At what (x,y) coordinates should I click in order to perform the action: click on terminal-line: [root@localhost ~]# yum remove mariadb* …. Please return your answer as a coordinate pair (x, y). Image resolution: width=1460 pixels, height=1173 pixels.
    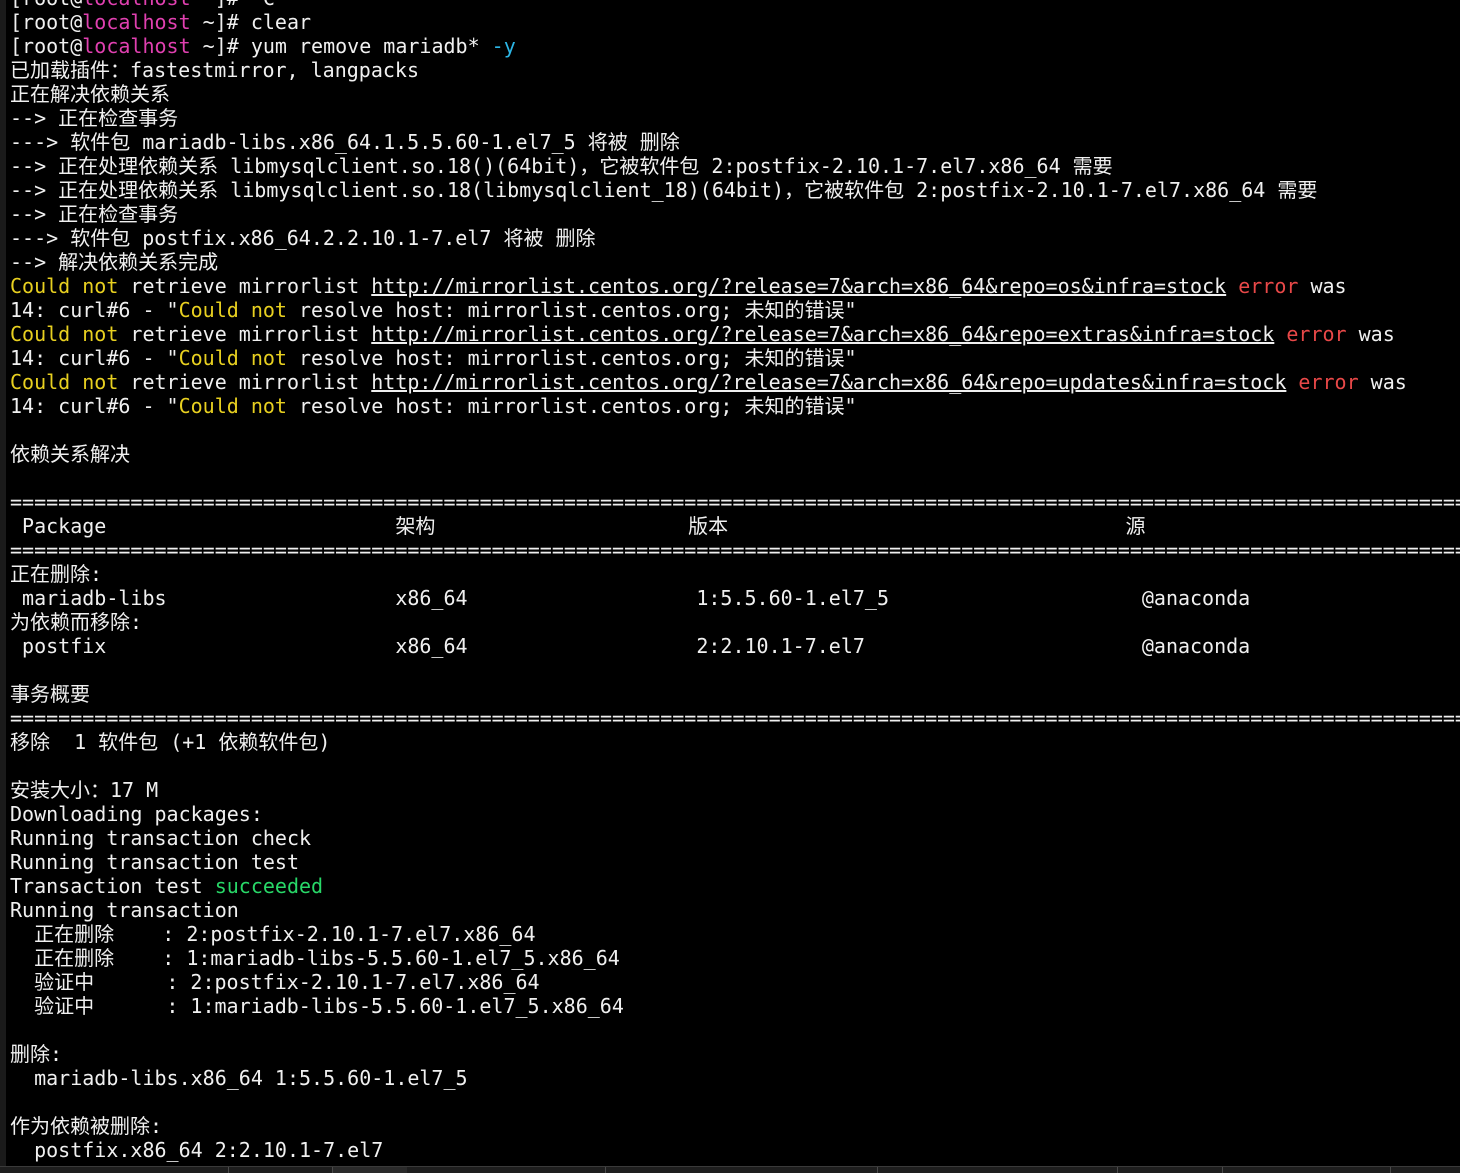
    Looking at the image, I should click on (735, 46).